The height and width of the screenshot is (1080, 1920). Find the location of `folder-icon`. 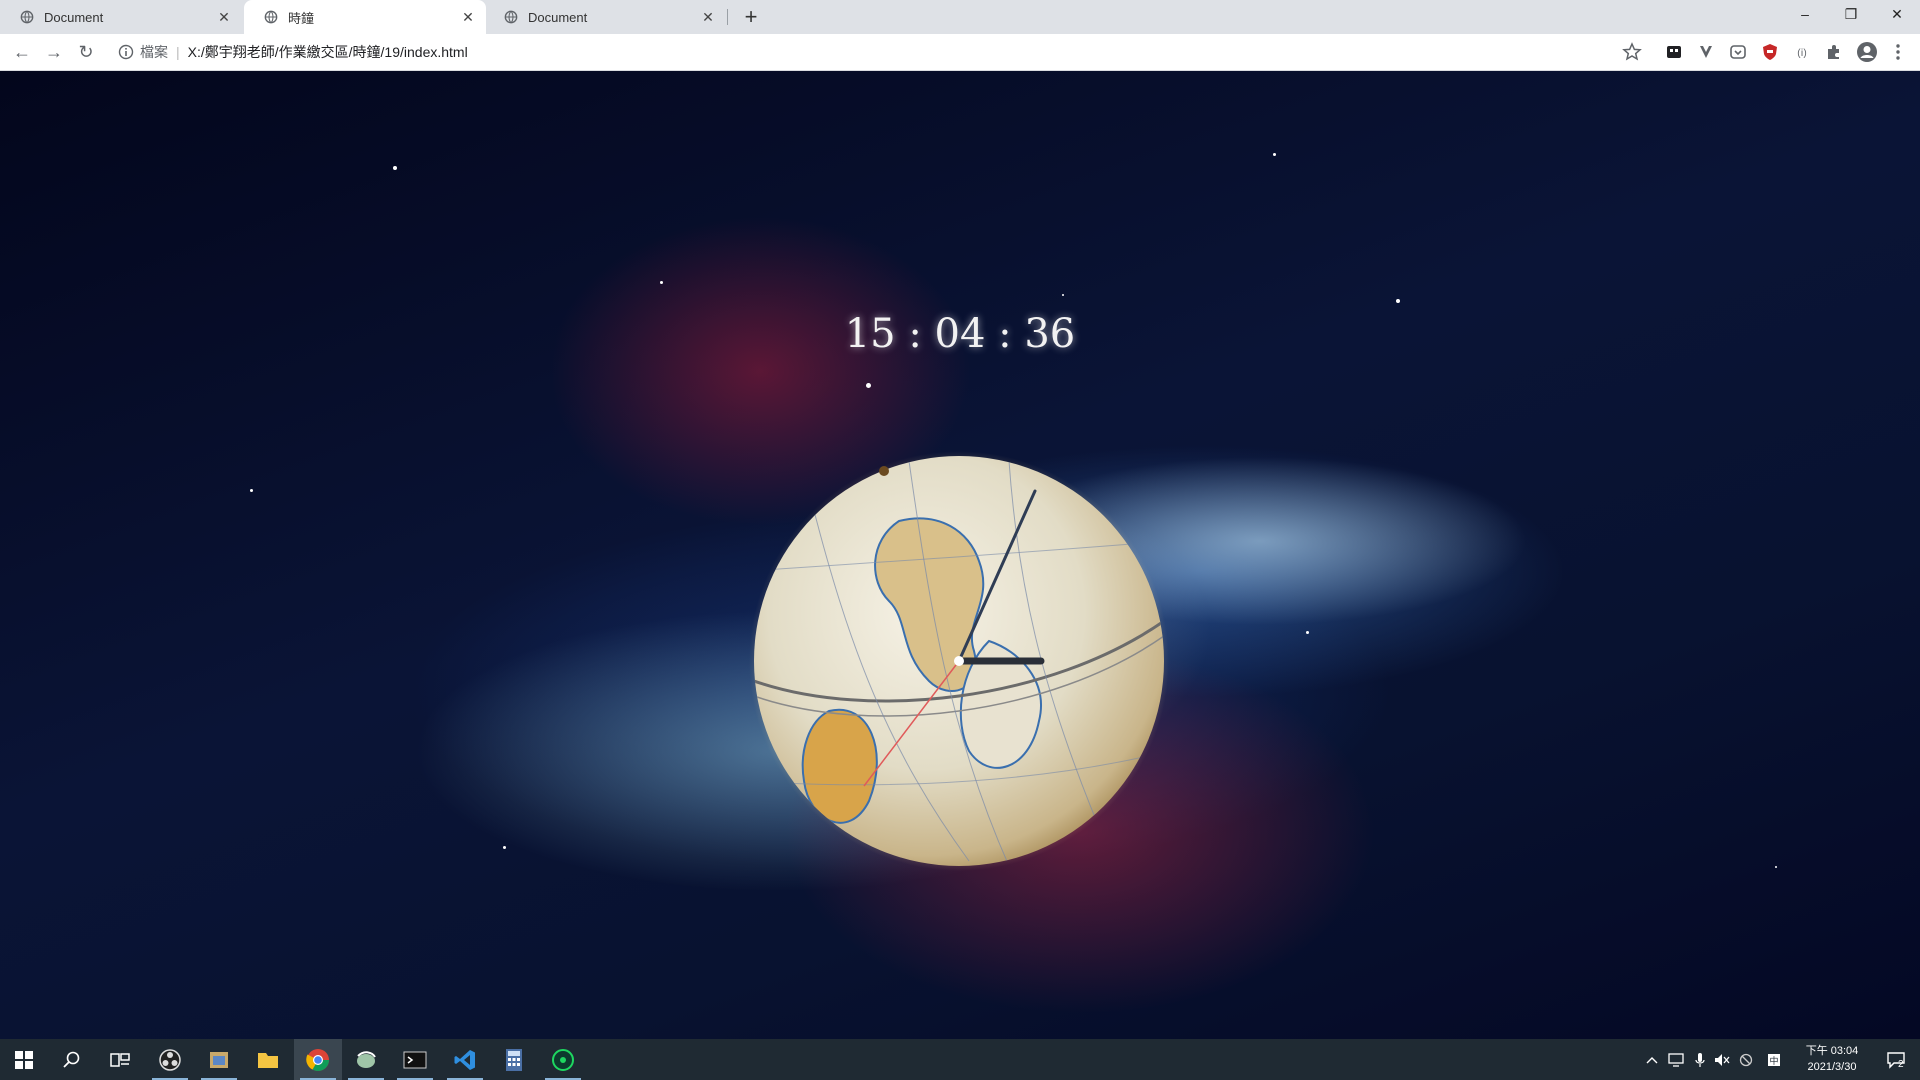

folder-icon is located at coordinates (268, 1060).